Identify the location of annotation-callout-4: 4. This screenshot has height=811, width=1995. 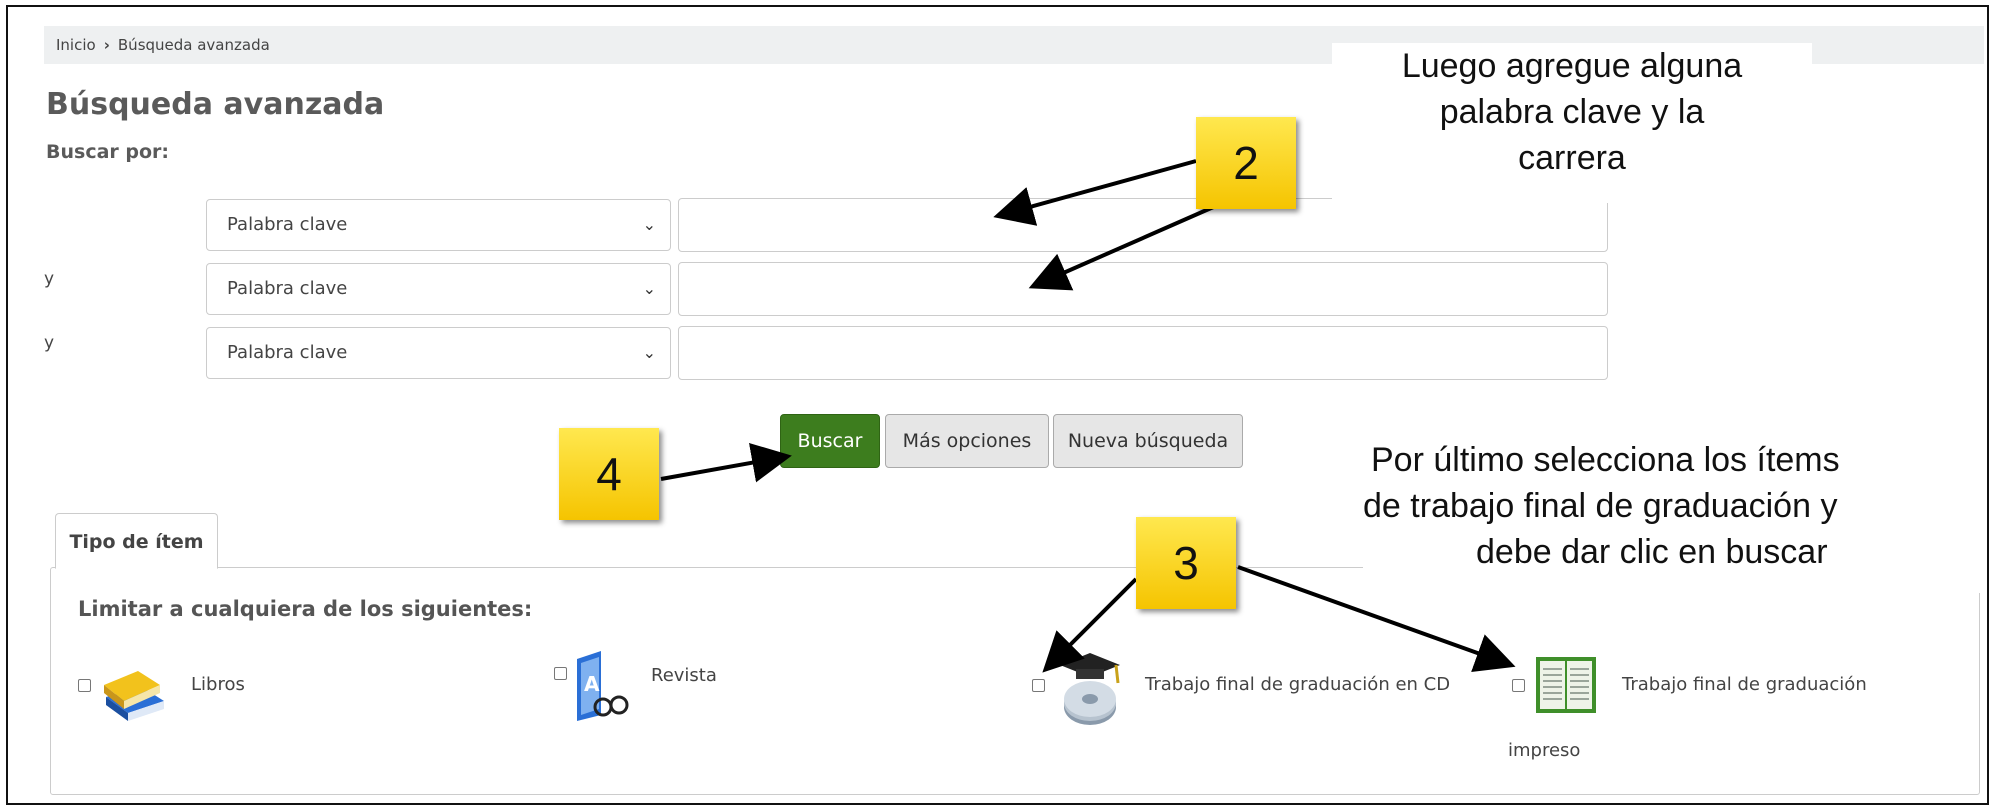
(609, 474).